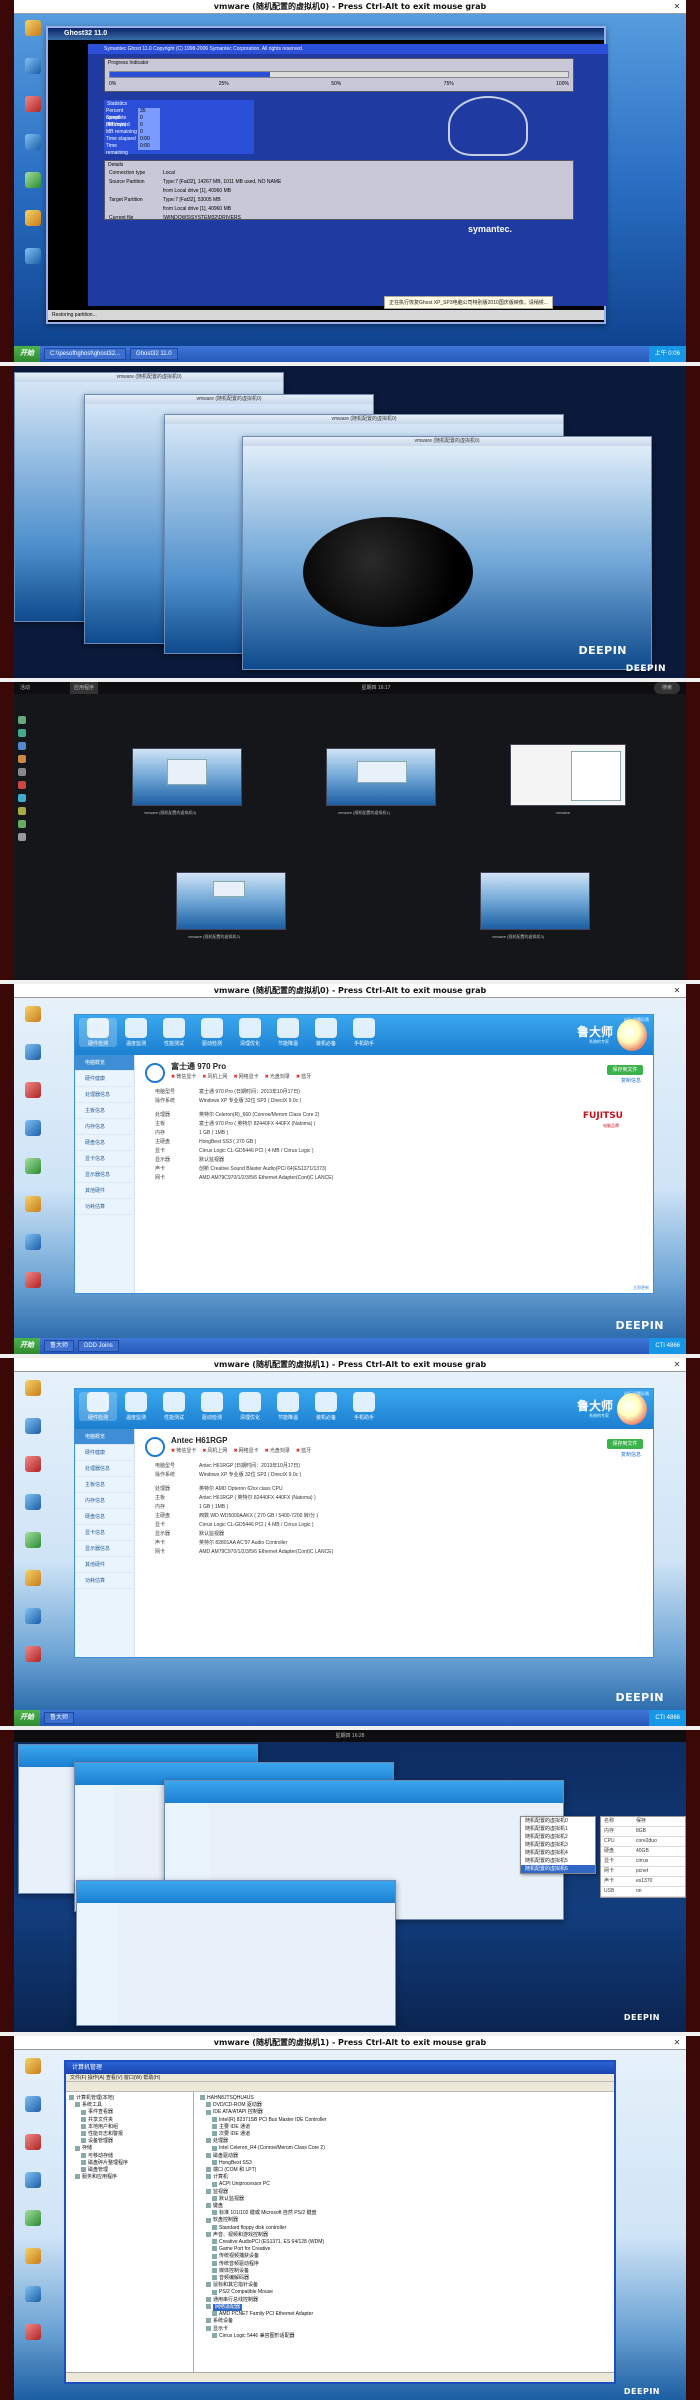 The height and width of the screenshot is (2400, 700). I want to click on device-node: 网络适配器, so click(405, 2307).